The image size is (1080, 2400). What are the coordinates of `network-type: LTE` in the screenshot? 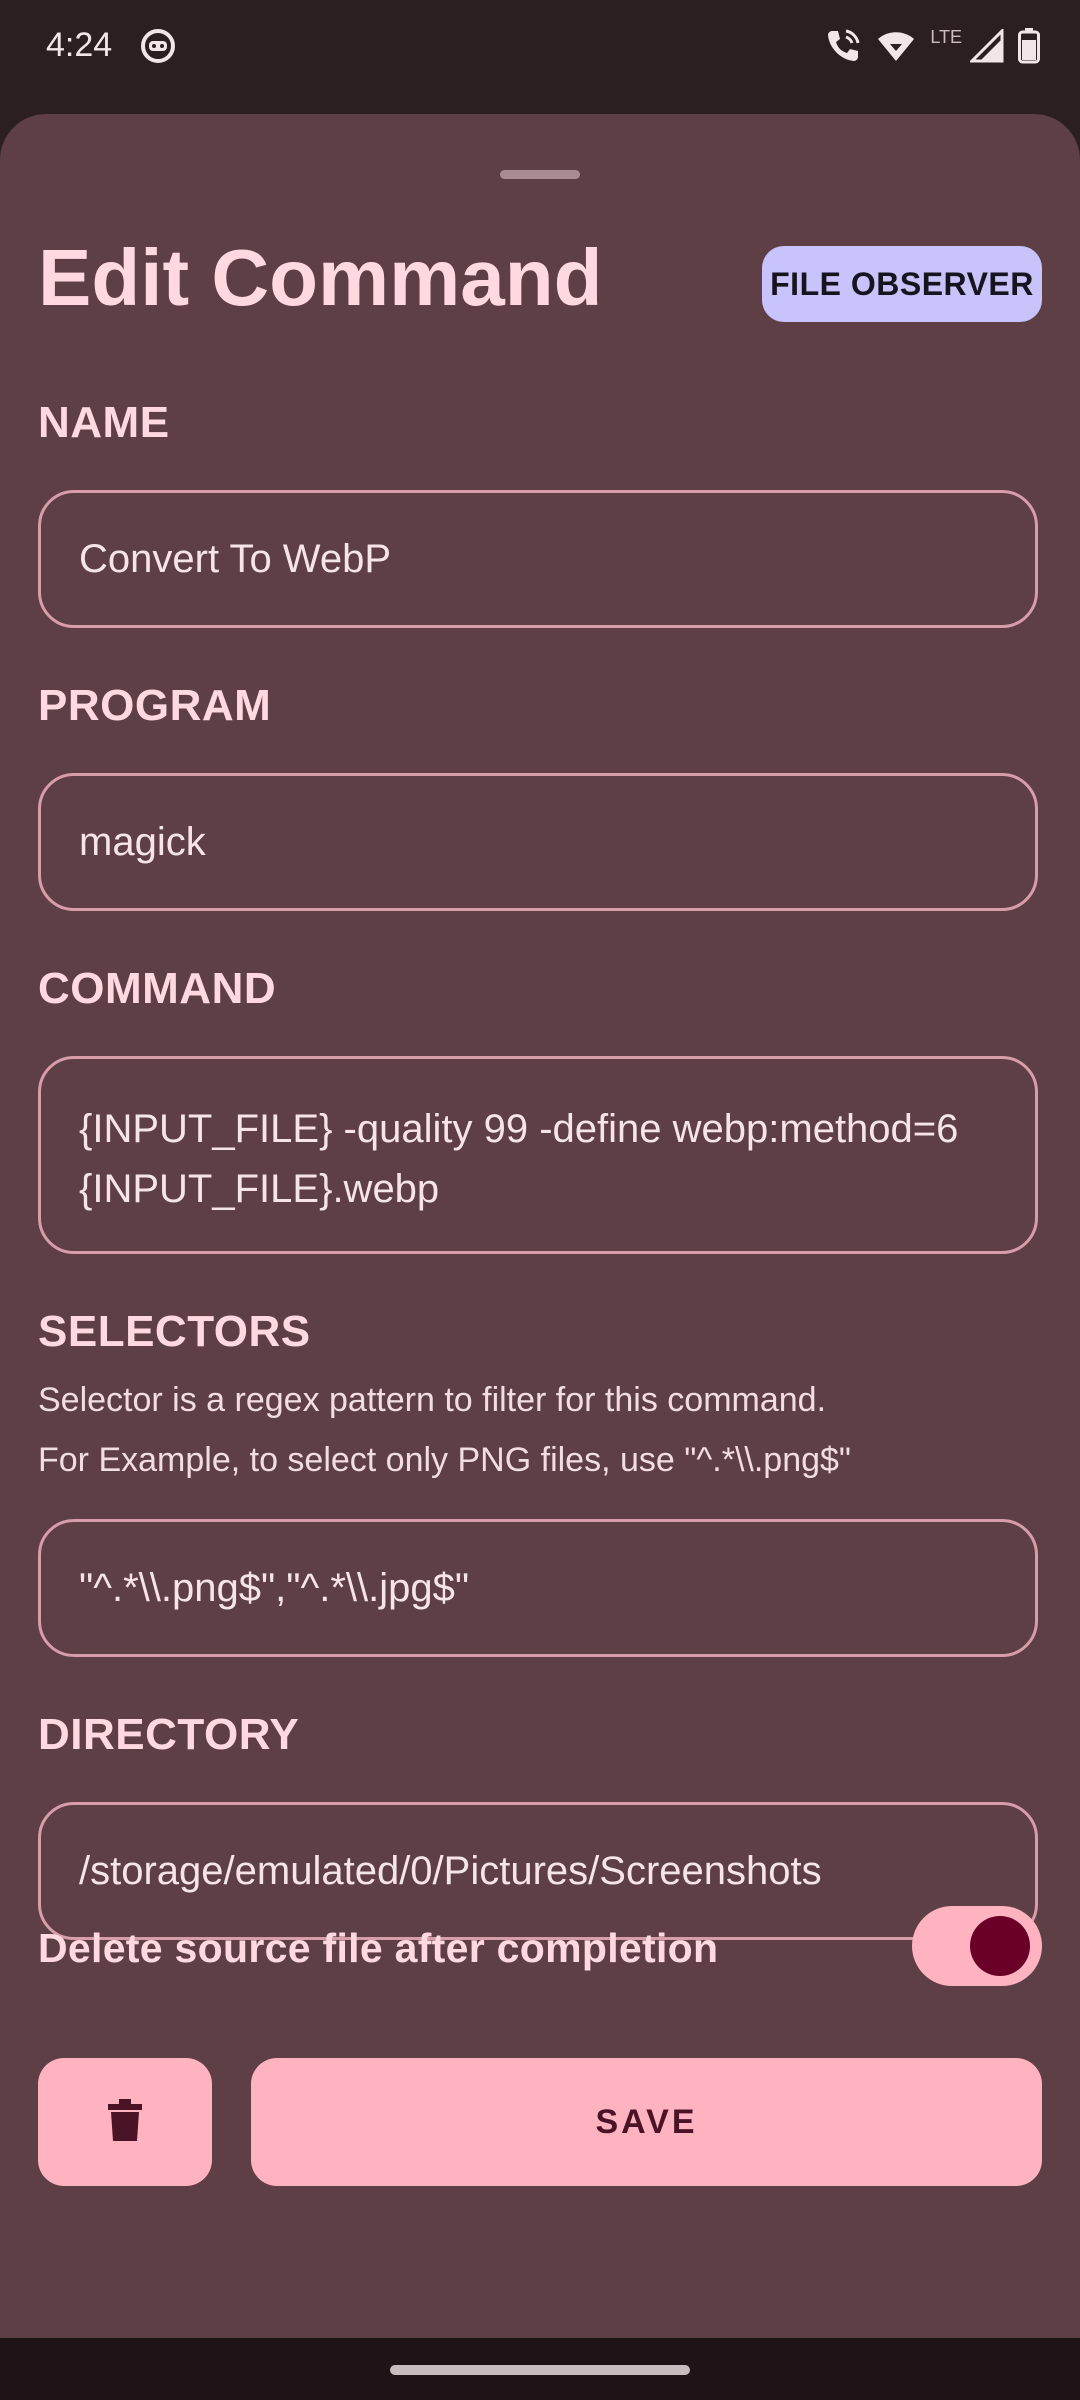 It's located at (946, 36).